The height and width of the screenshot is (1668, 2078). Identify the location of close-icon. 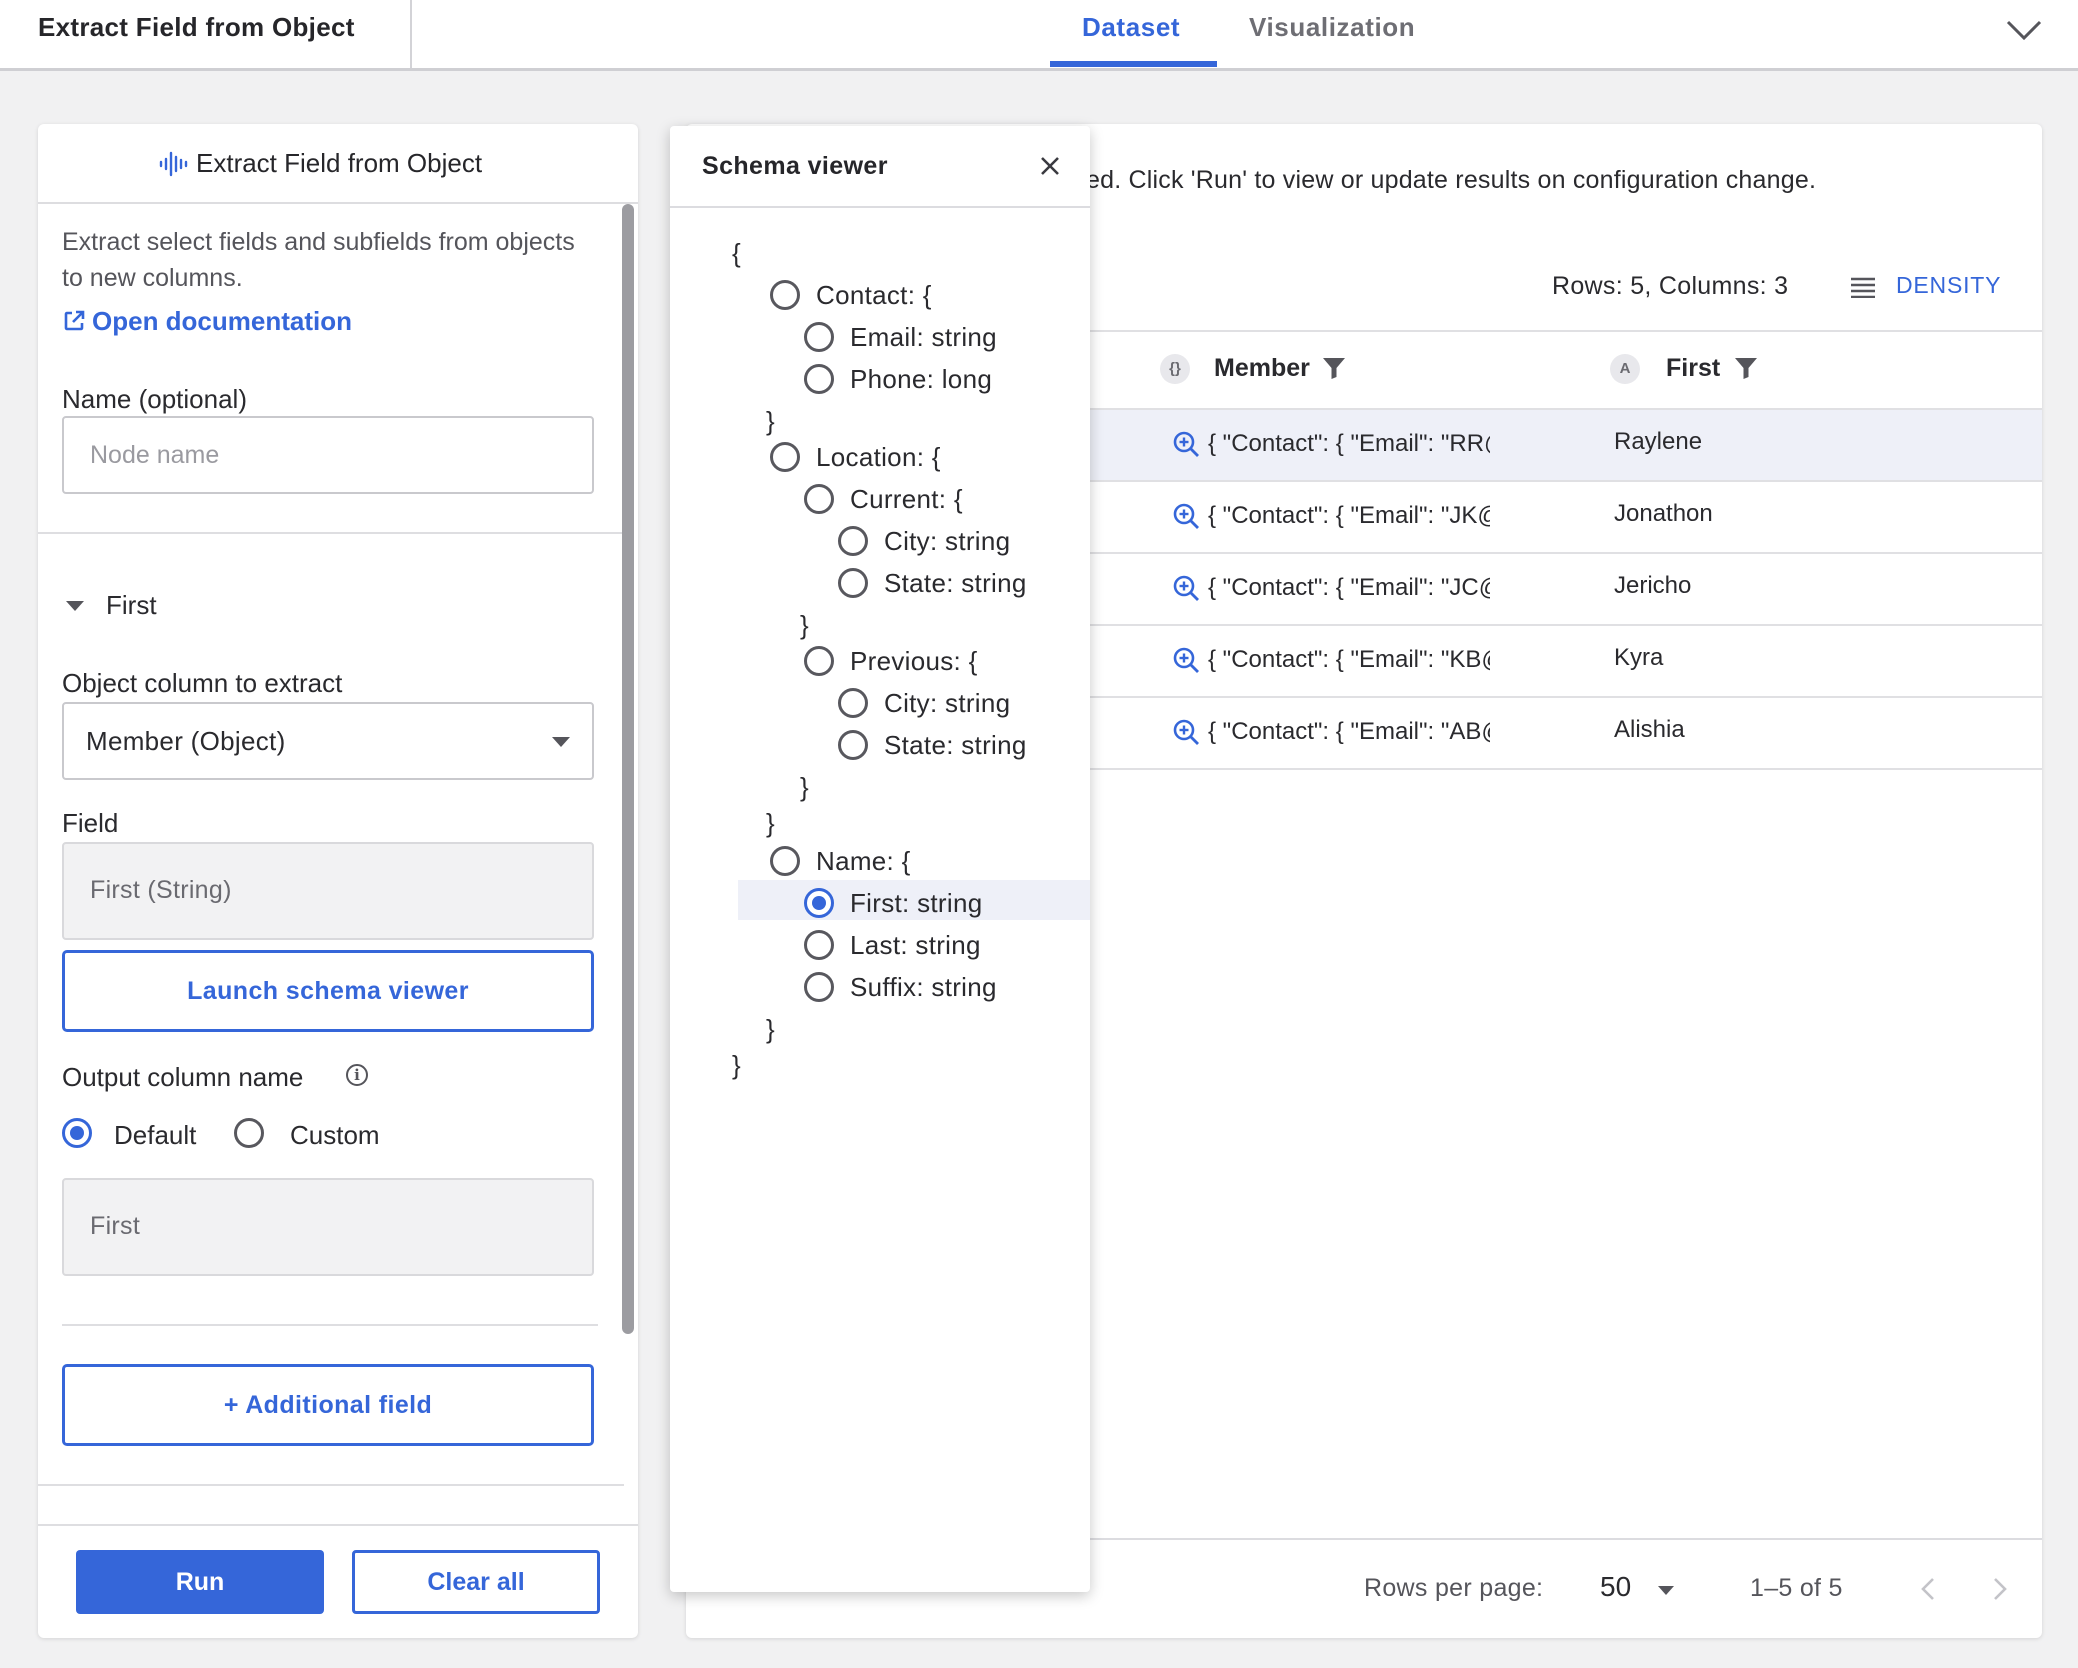
(1050, 166).